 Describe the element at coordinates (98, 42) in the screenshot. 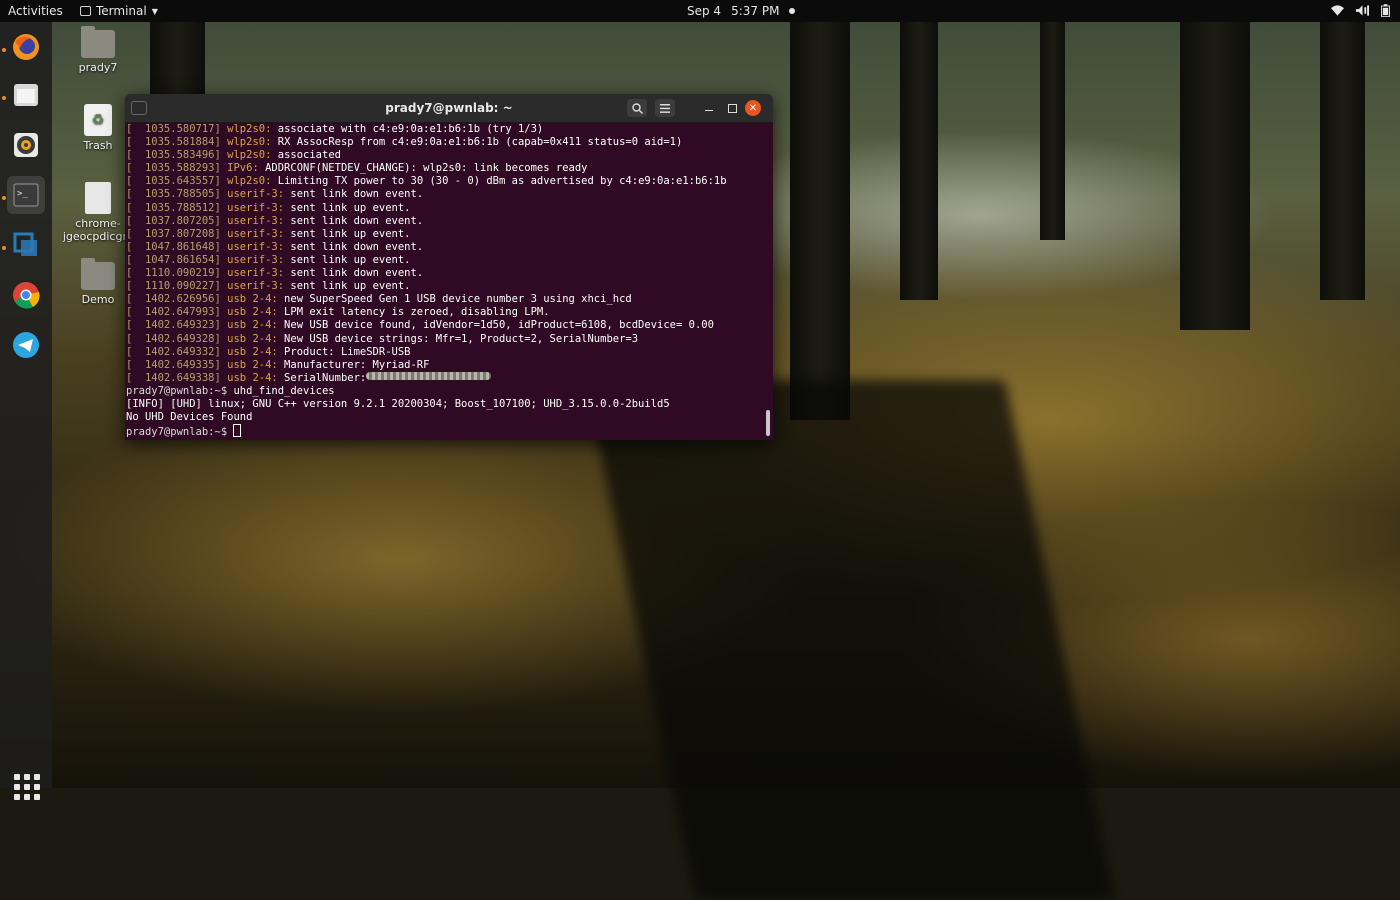

I see `home-folder-icon` at that location.